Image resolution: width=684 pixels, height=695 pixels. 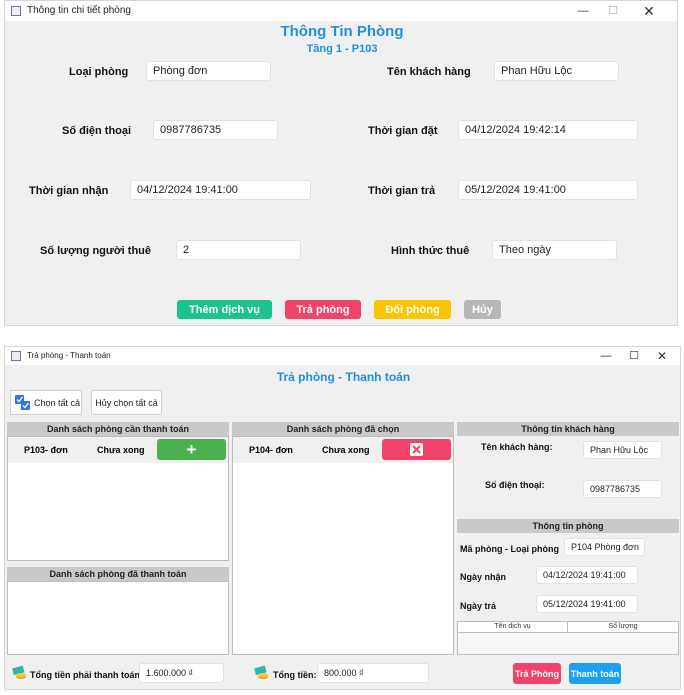 What do you see at coordinates (342, 356) in the screenshot?
I see `payment-titlebar: Trả phòng - Thanh toán — ☐ ✕` at bounding box center [342, 356].